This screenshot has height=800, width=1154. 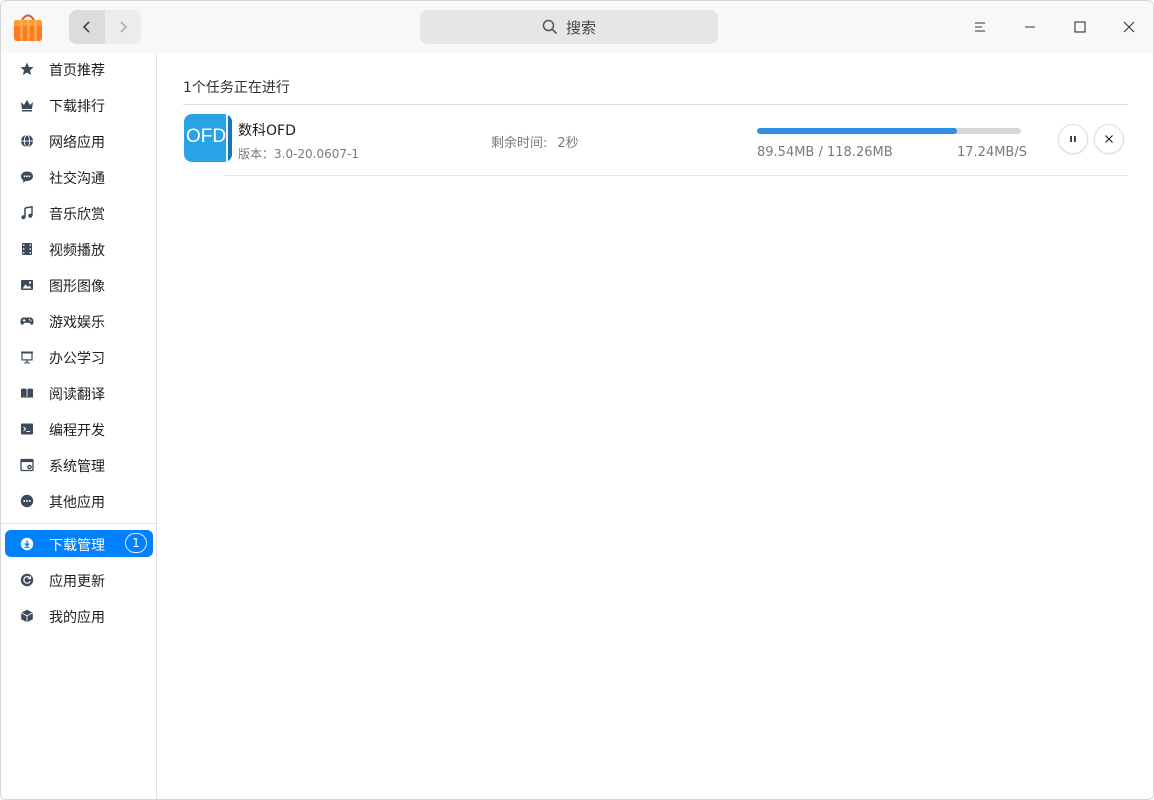 I want to click on pause-button, so click(x=1073, y=139).